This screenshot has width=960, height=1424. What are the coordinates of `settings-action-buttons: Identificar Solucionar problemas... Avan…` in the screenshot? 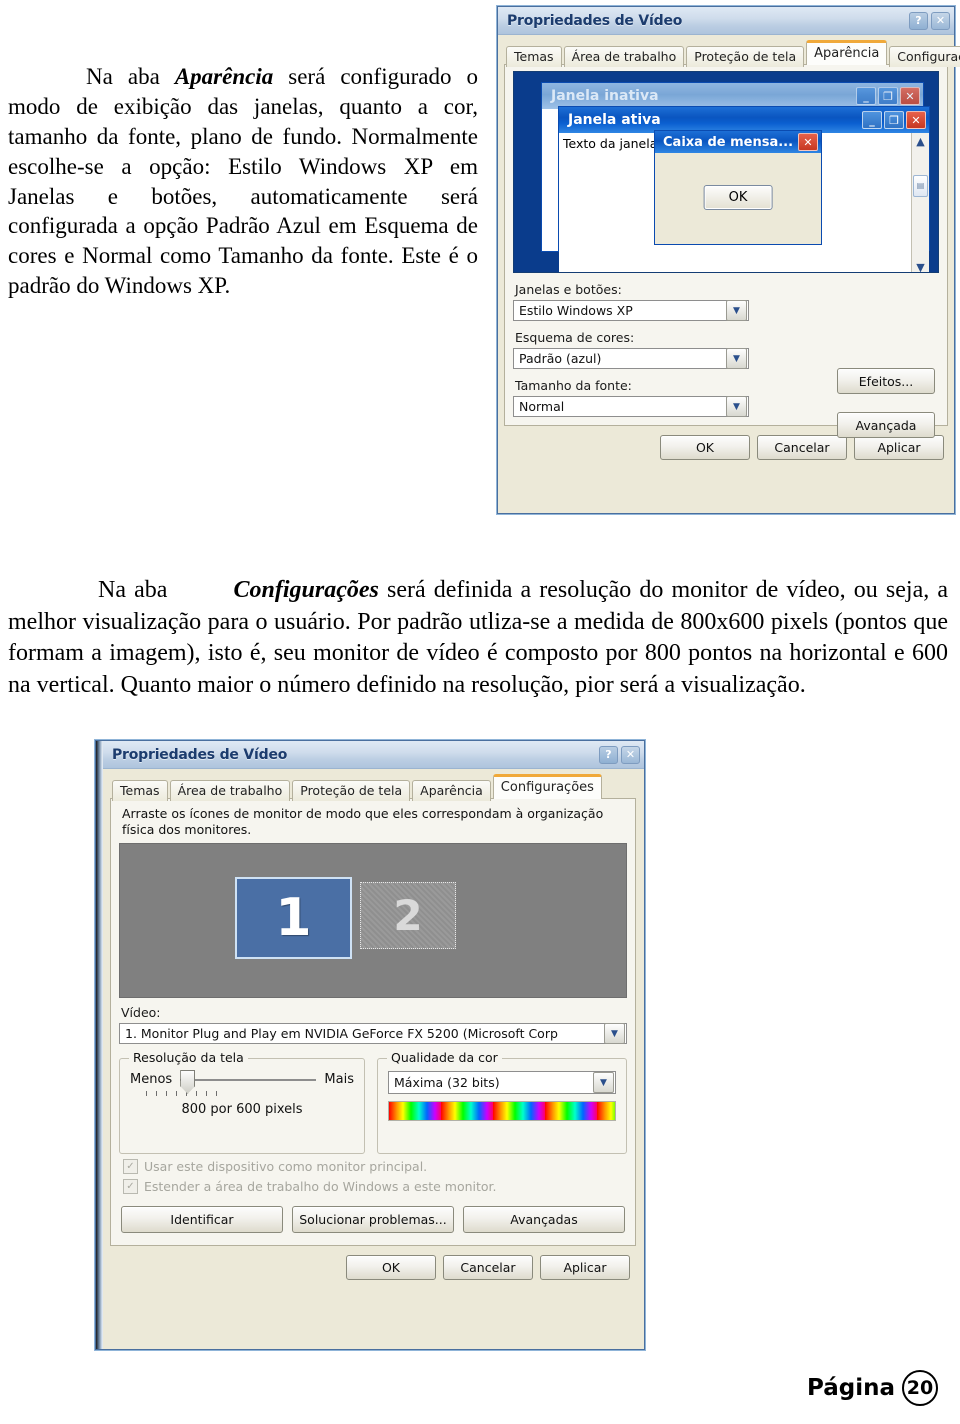 It's located at (373, 1220).